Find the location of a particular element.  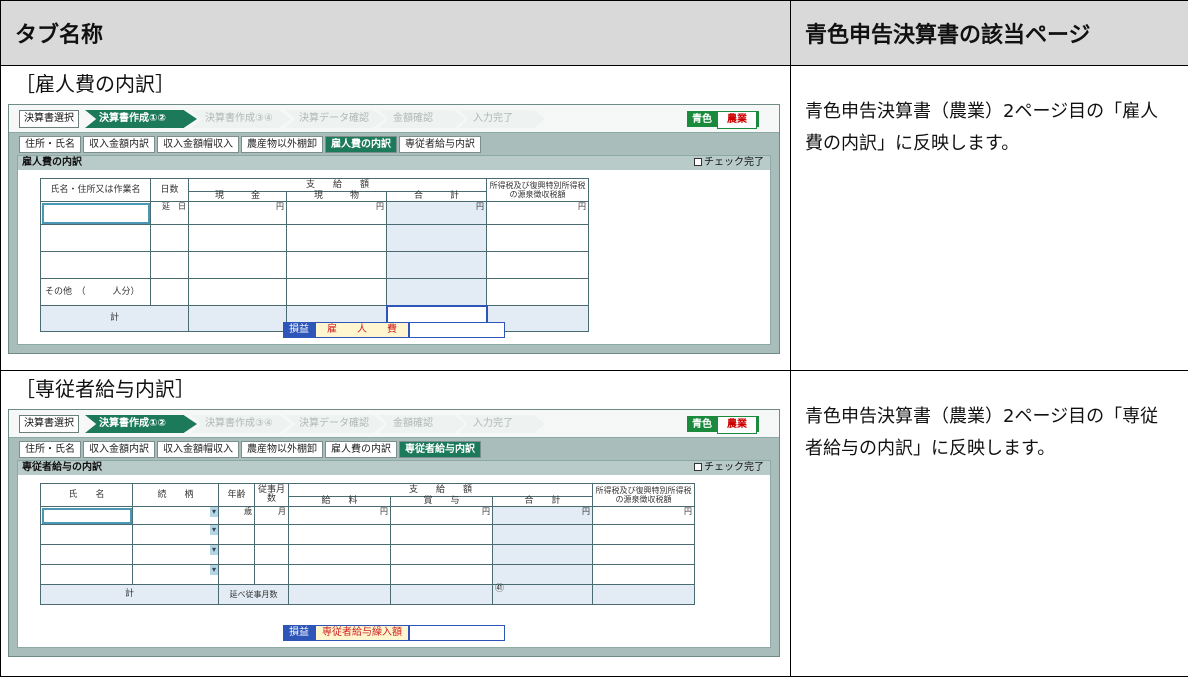

months-input: 月 is located at coordinates (271, 515).